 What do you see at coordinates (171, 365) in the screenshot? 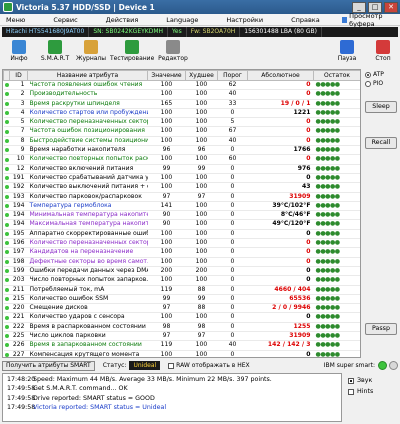
I see `raw-hex-checkbox` at bounding box center [171, 365].